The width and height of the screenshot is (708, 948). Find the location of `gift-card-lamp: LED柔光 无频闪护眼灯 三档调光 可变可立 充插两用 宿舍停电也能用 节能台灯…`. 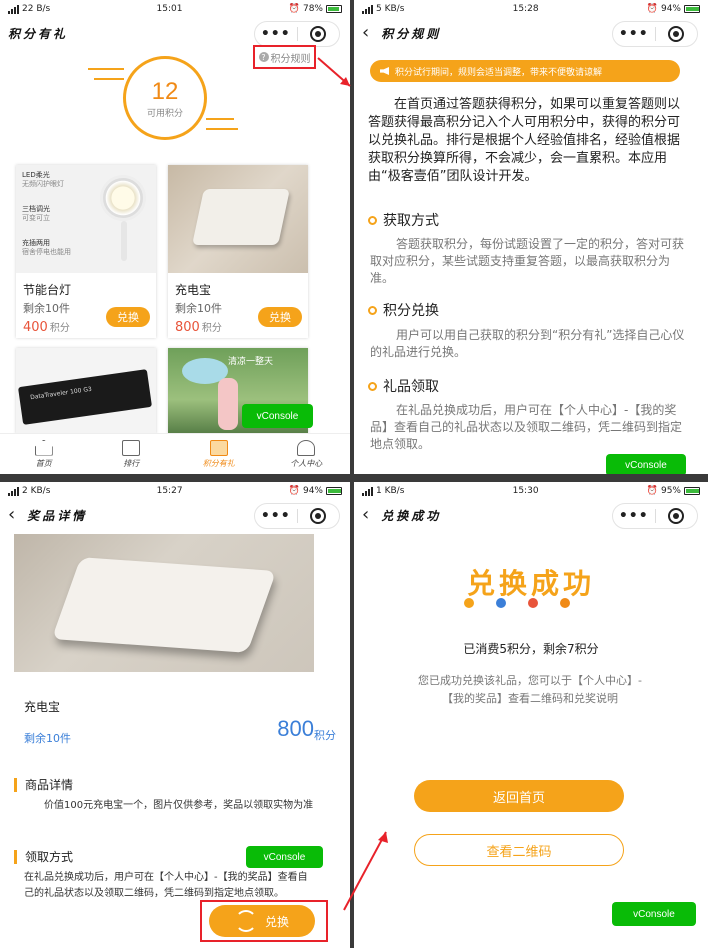

gift-card-lamp: LED柔光 无频闪护眼灯 三档调光 可变可立 充插两用 宿舍停电也能用 节能台灯… is located at coordinates (86, 251).